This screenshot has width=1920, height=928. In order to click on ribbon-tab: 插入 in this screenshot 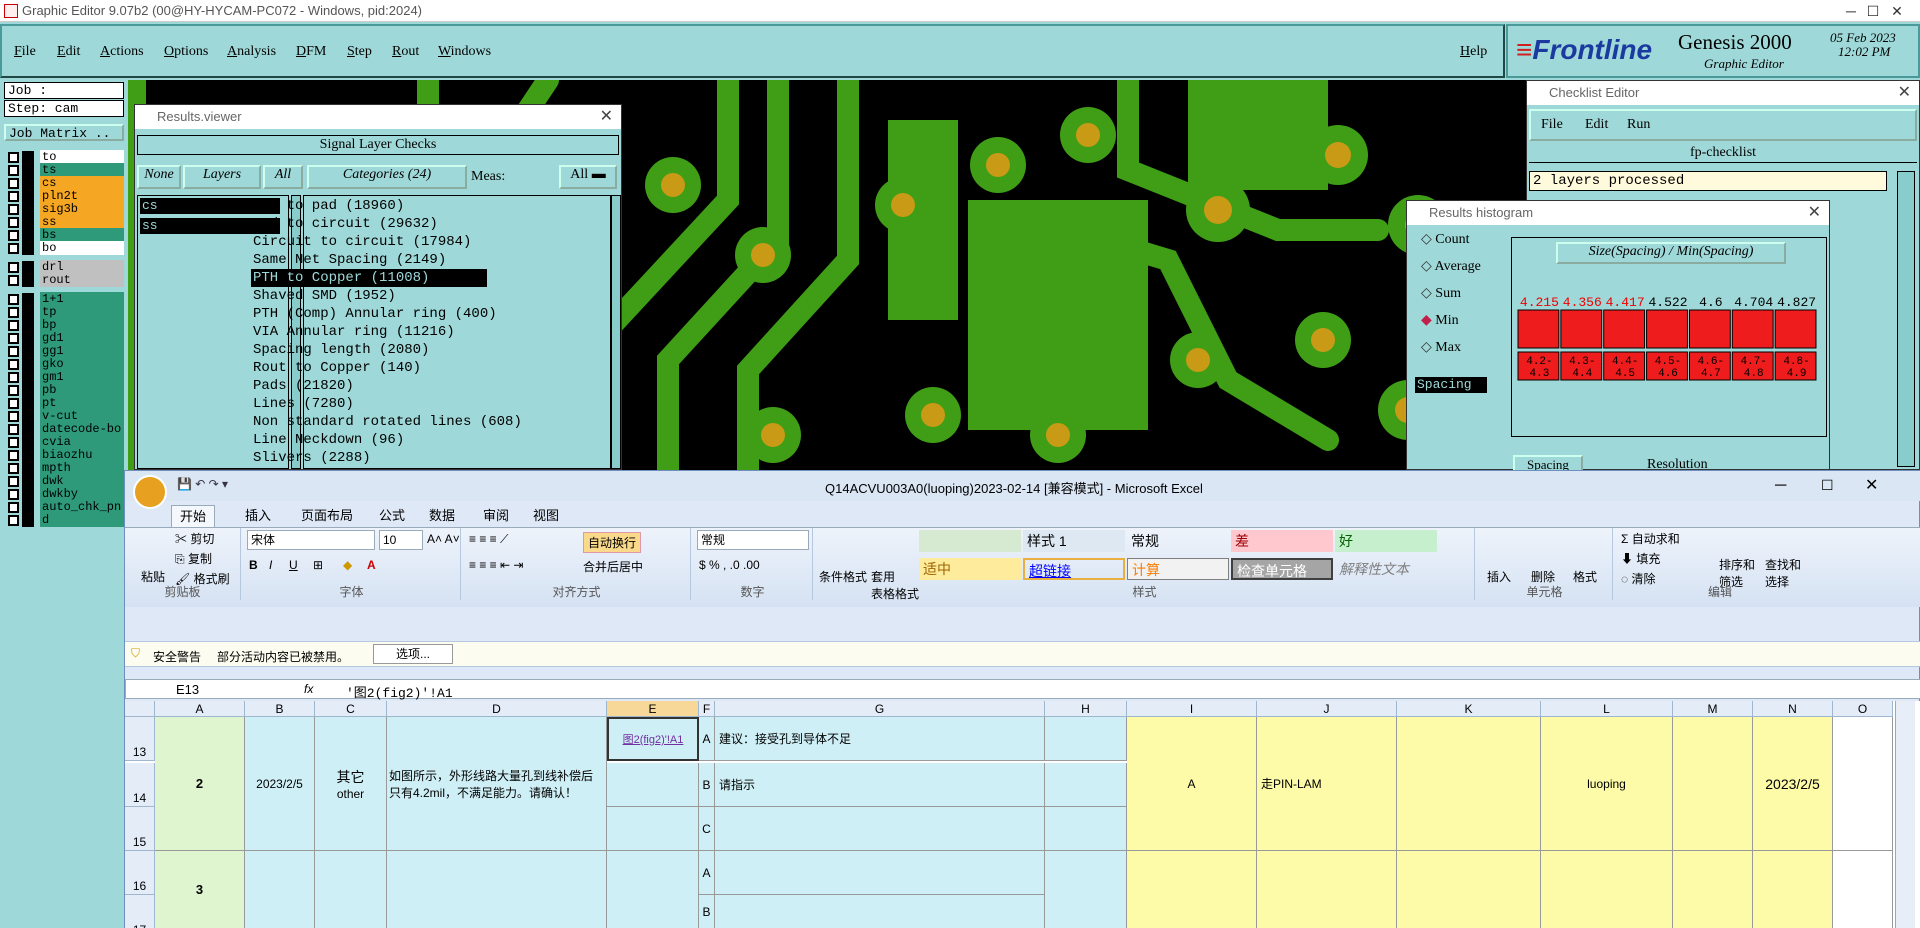, I will do `click(258, 516)`.